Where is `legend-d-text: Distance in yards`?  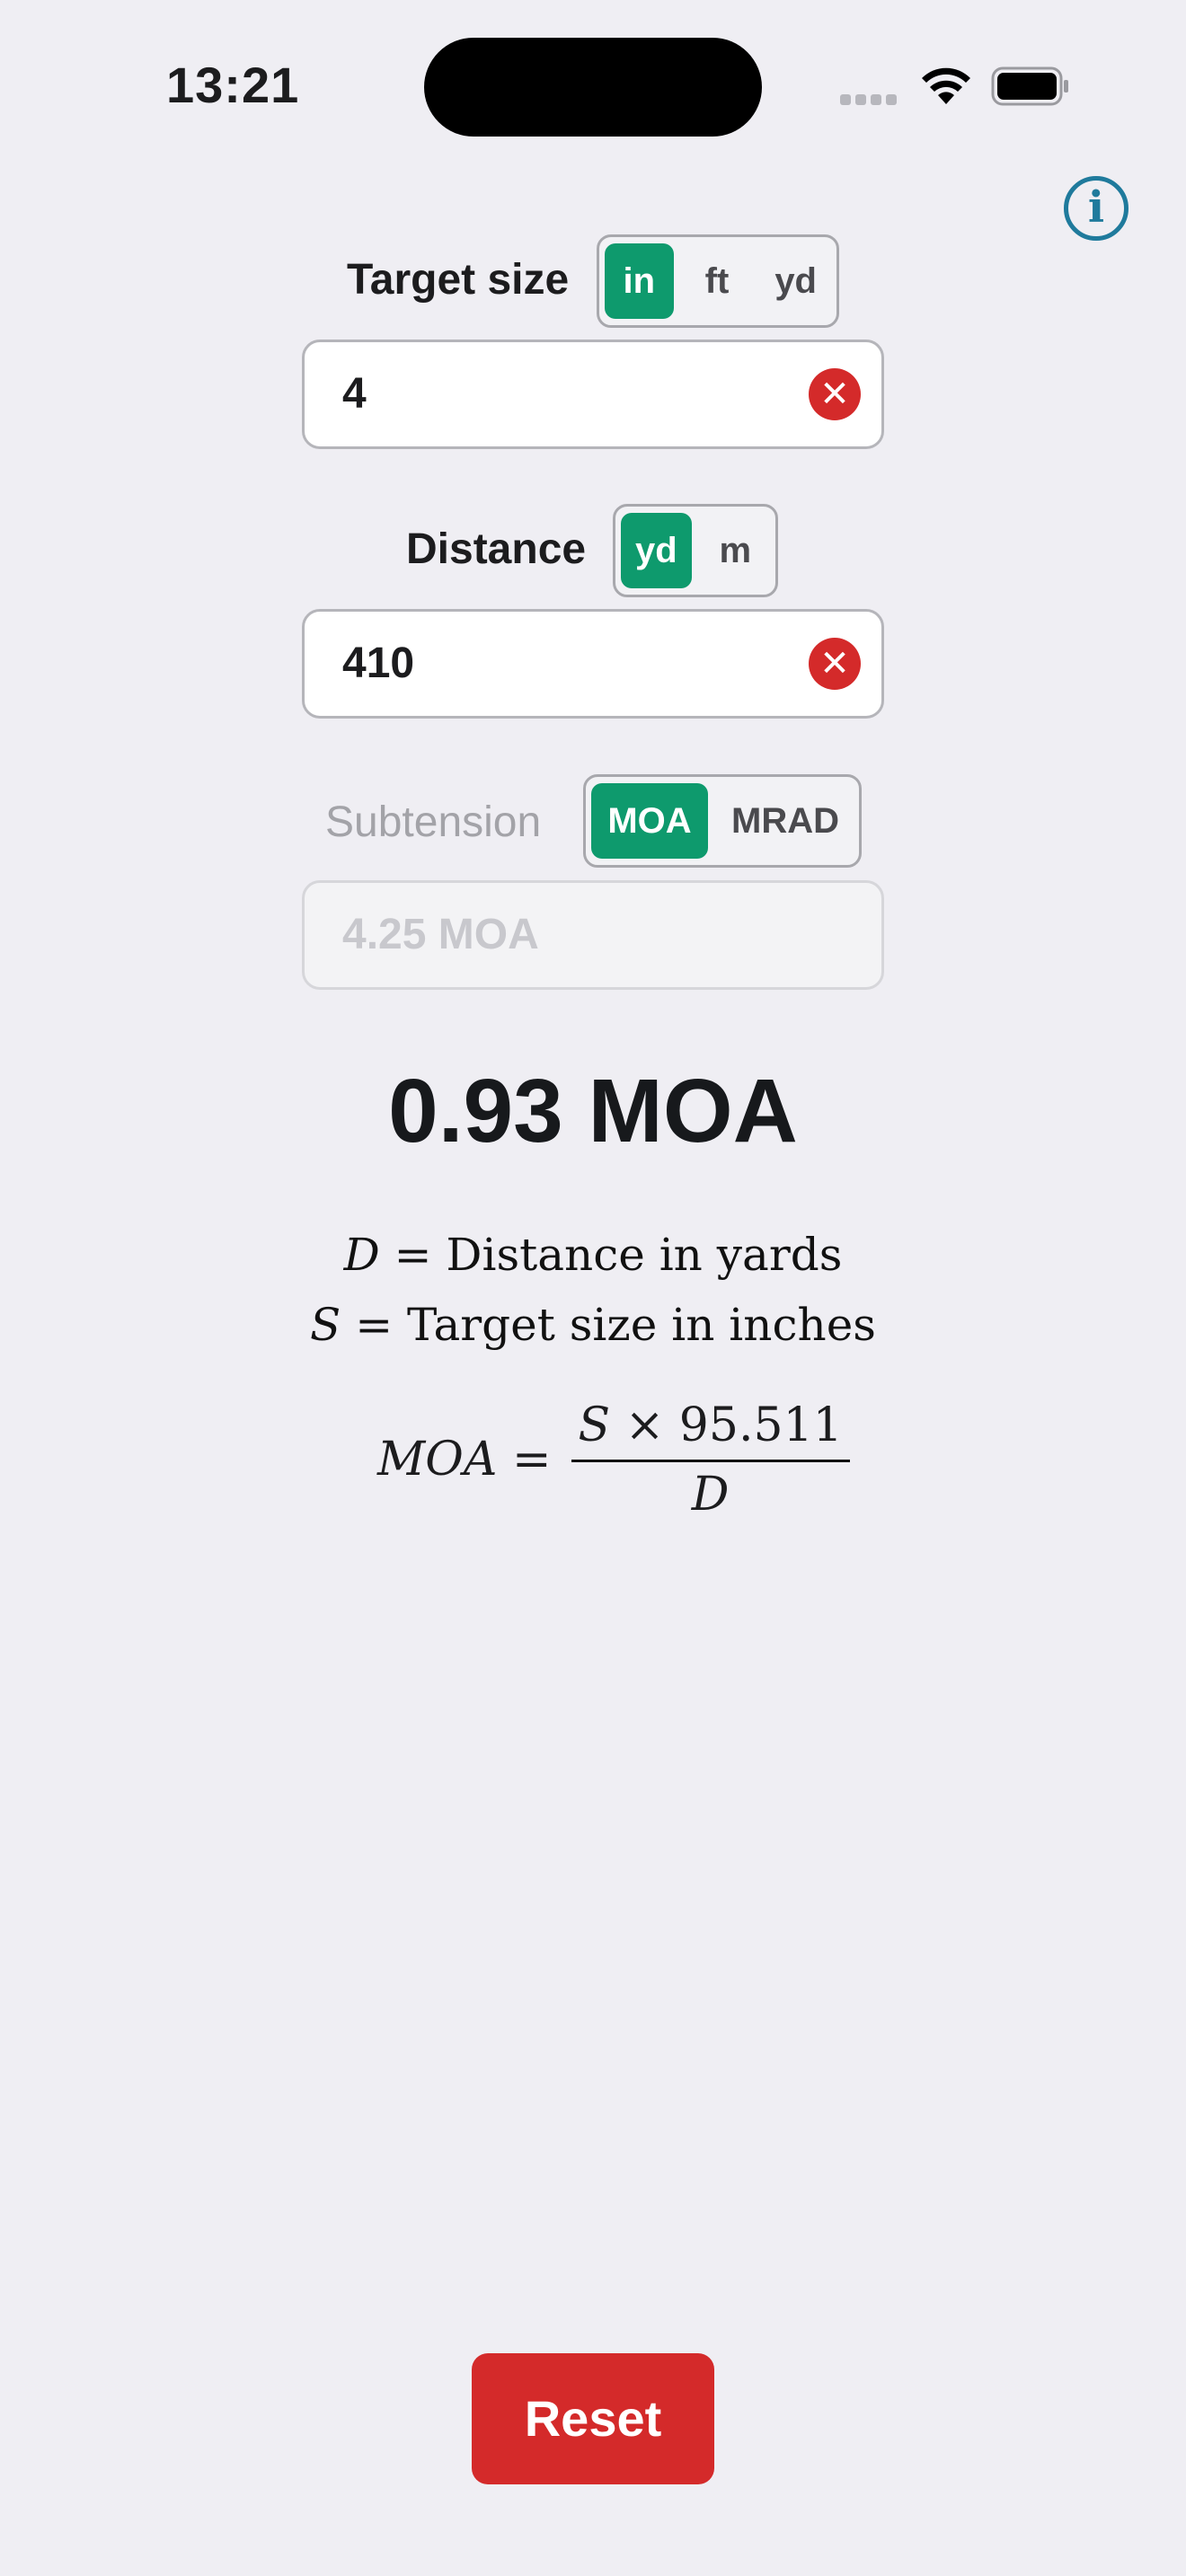
legend-d-text: Distance in yards is located at coordinates (644, 1255).